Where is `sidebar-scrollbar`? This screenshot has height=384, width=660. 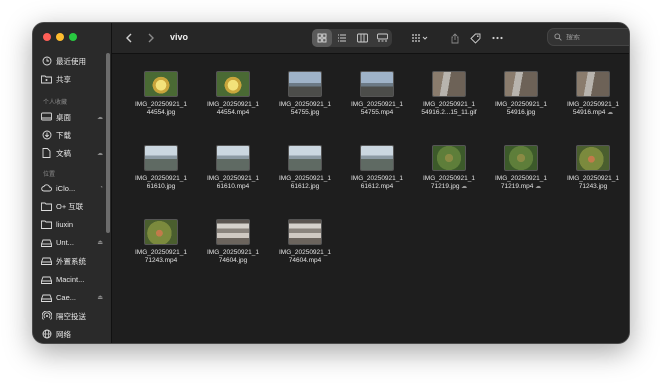
sidebar-scrollbar is located at coordinates (108, 143).